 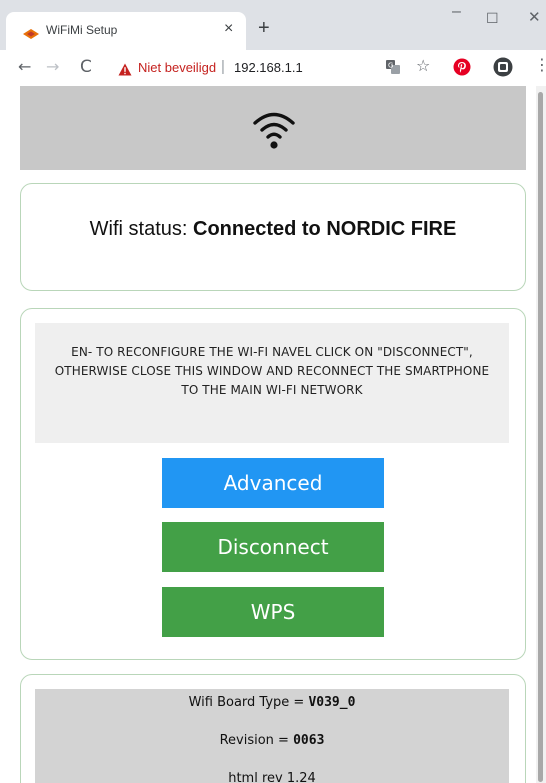 I want to click on forward-icon: →, so click(x=52, y=67).